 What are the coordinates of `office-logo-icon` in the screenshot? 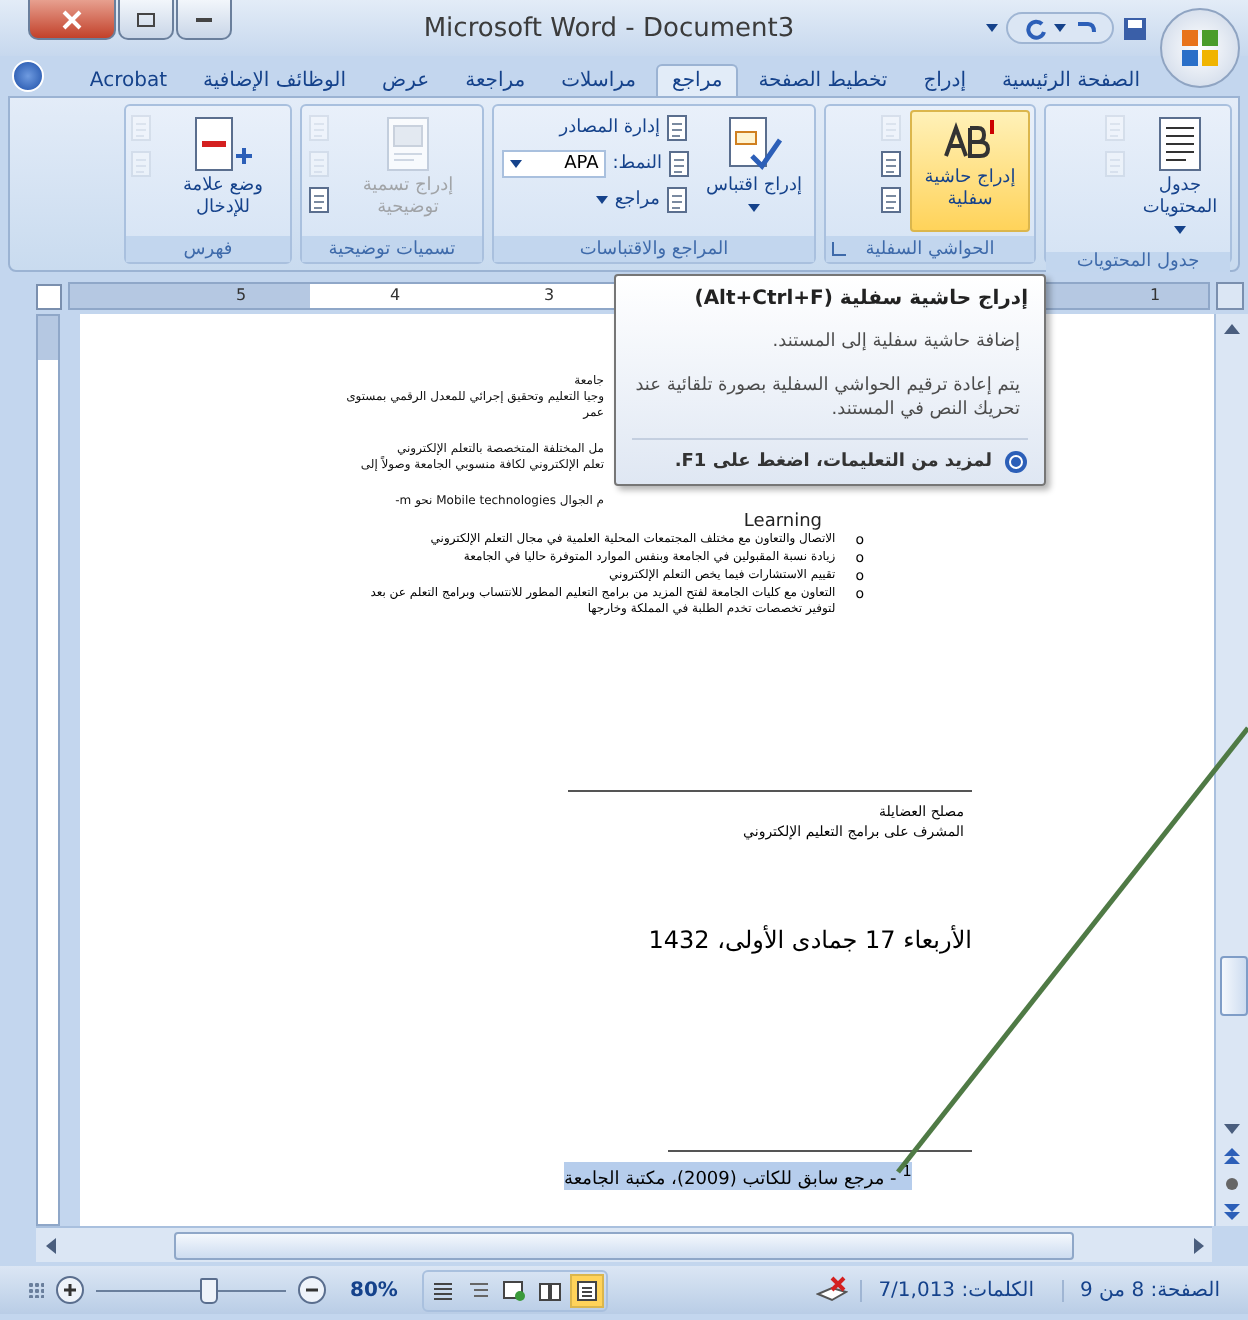 It's located at (1200, 48).